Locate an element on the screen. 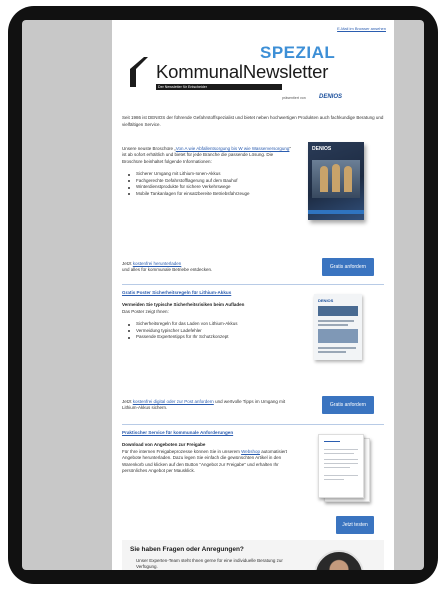  view-in-browser-link: E-Mail im Browser ansehen is located at coordinates (253, 25).